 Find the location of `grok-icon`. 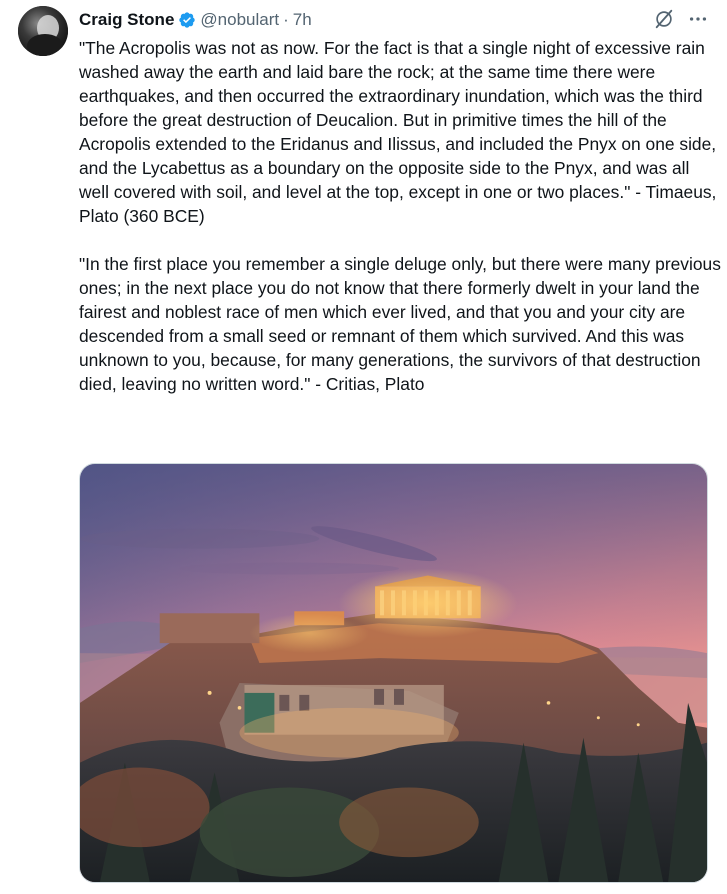

grok-icon is located at coordinates (664, 19).